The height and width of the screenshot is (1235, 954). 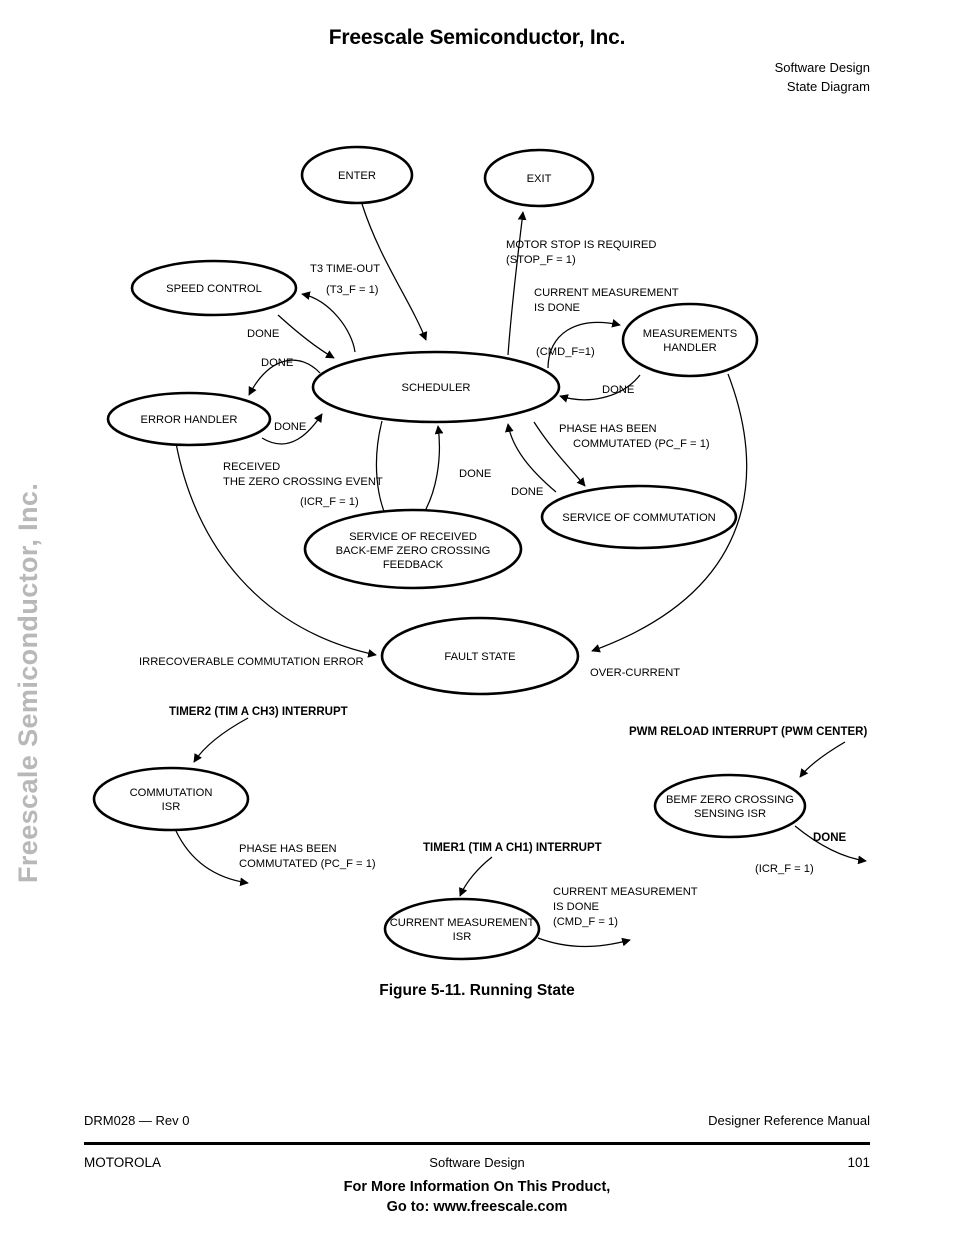 What do you see at coordinates (830, 838) in the screenshot?
I see `label-isr-done: DONE` at bounding box center [830, 838].